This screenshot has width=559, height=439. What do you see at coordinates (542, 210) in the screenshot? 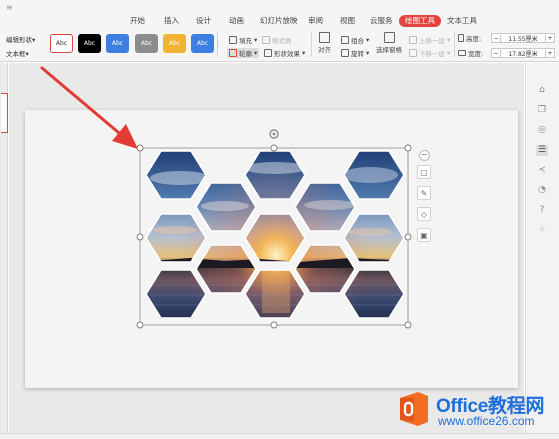
I see `help-icon: ?` at bounding box center [542, 210].